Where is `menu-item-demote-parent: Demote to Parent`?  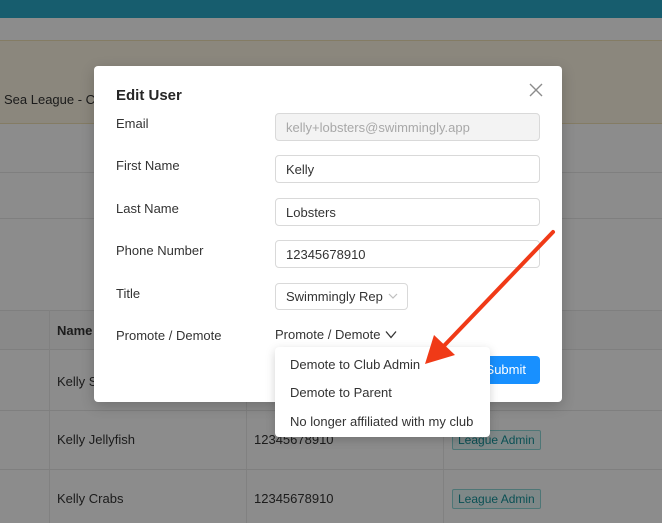 menu-item-demote-parent: Demote to Parent is located at coordinates (382, 392).